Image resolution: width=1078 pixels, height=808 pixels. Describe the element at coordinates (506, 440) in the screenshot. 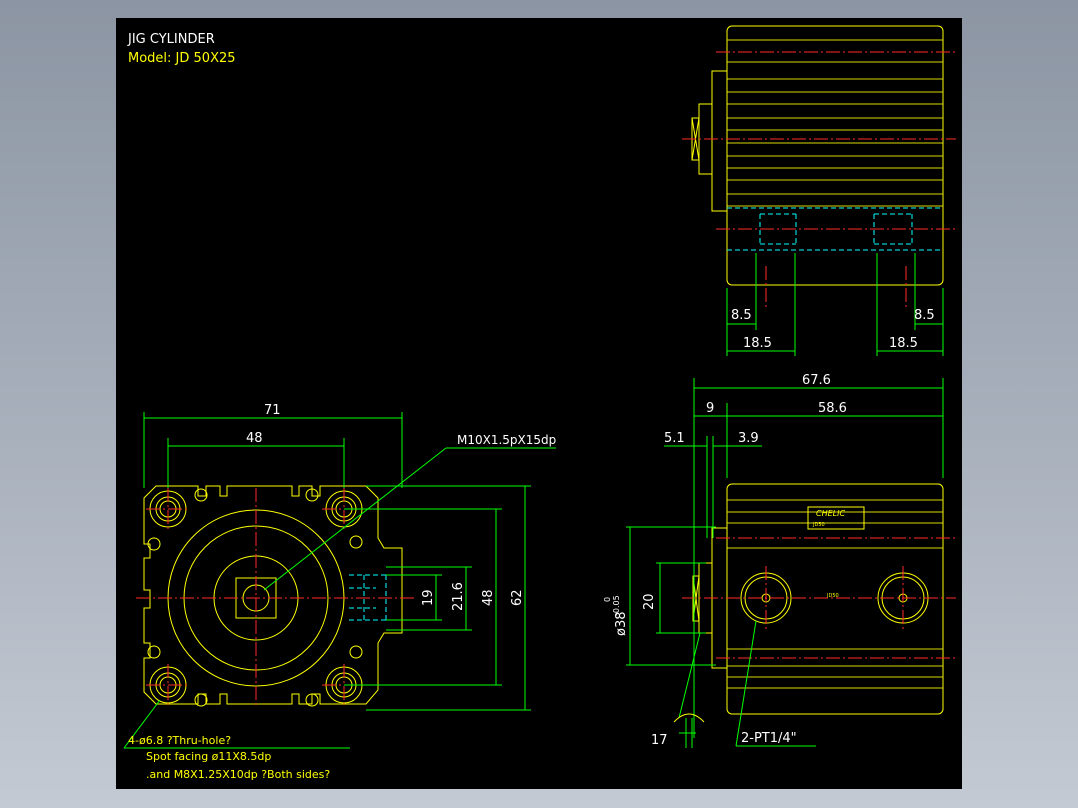

I see `thread-callout: M10X1.5pX15dp` at that location.